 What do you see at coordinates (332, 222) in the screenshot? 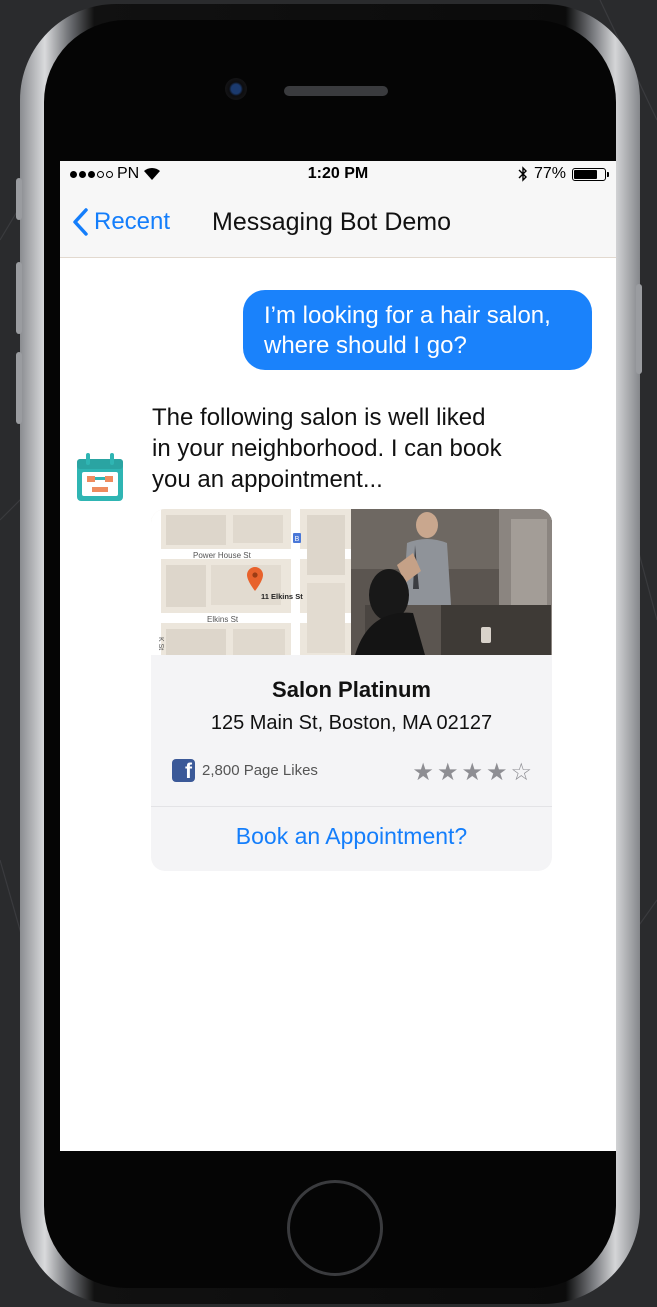
I see `page-title: Messaging Bot Demo` at bounding box center [332, 222].